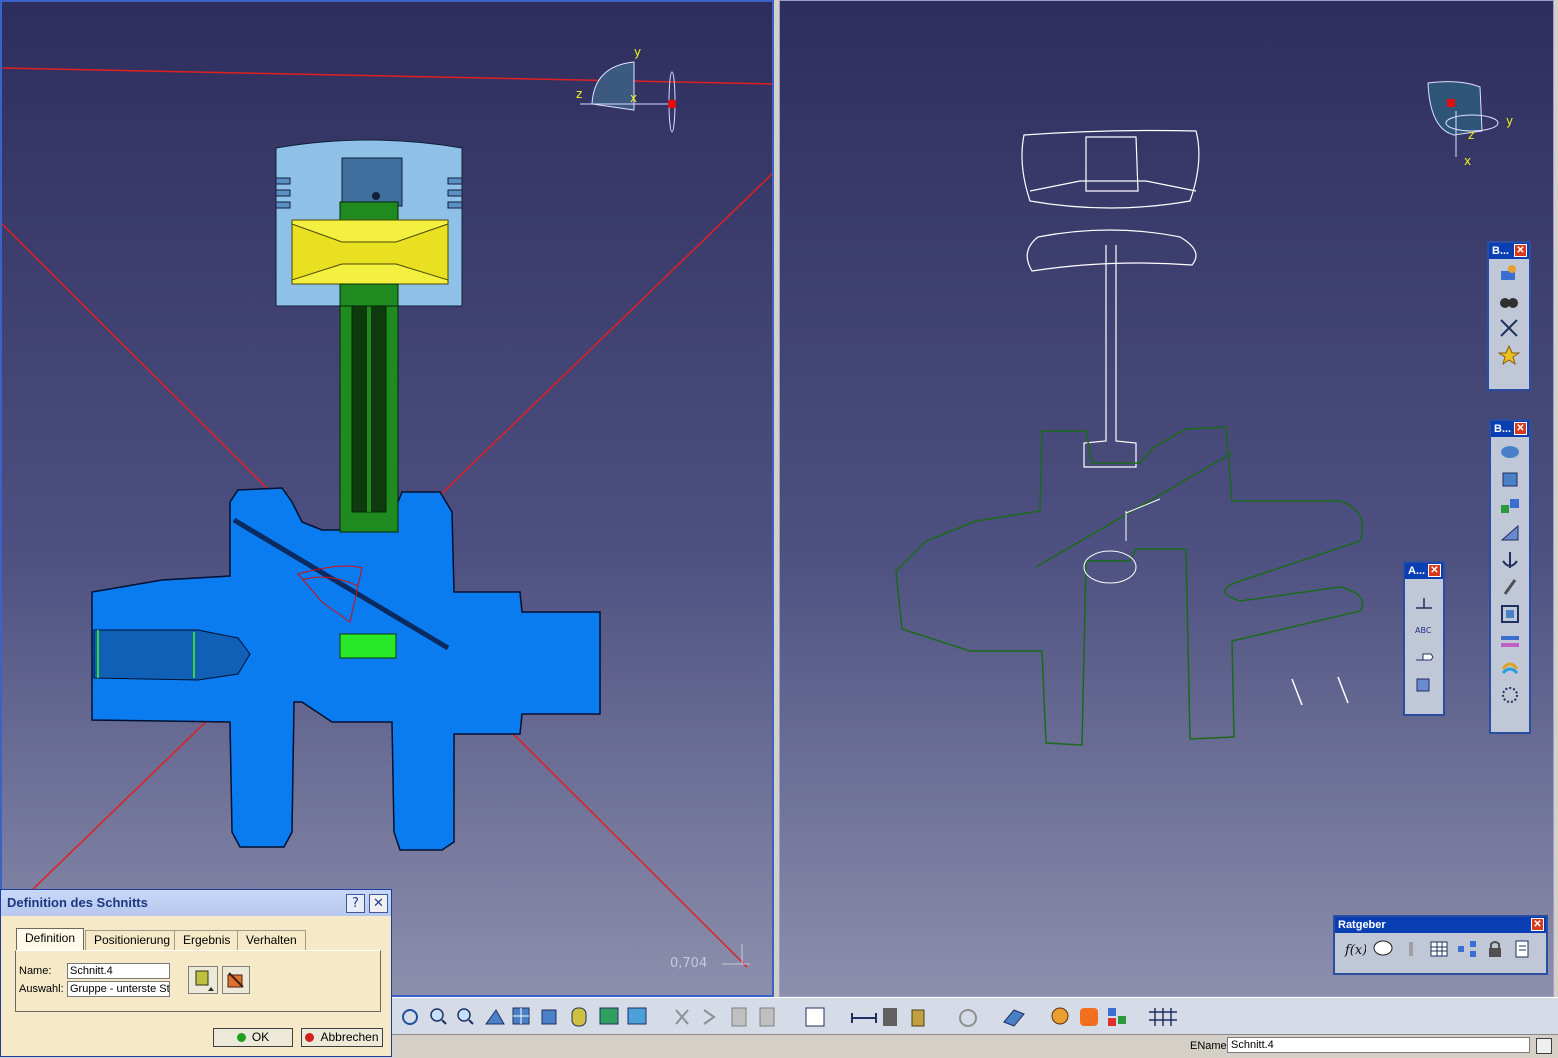 The height and width of the screenshot is (1058, 1558). Describe the element at coordinates (1510, 587) in the screenshot. I see `clip-icon` at that location.